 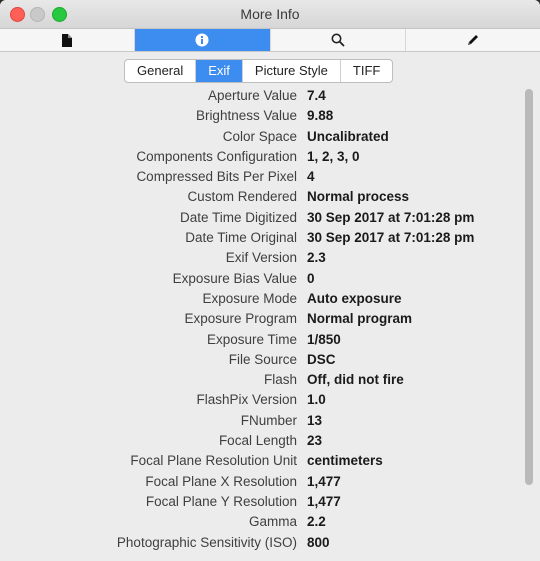 I want to click on property-row: Color Space Uncalibrated, so click(x=265, y=137).